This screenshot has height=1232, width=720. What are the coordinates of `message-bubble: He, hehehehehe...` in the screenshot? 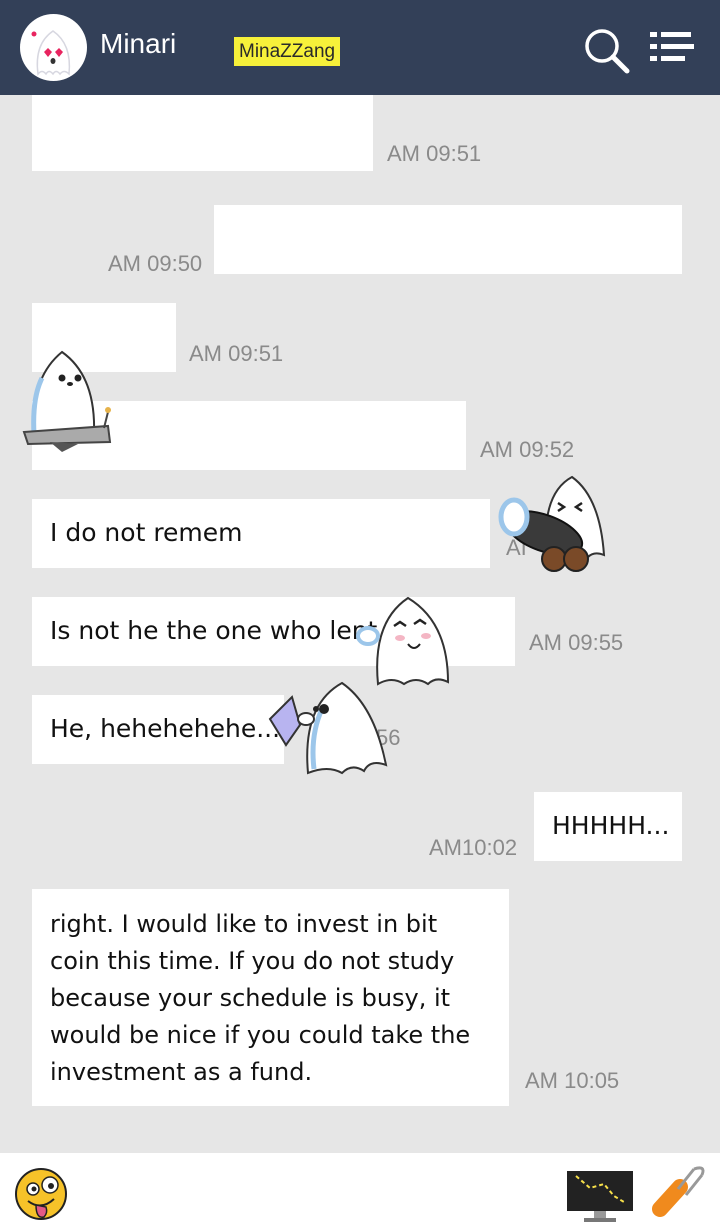 It's located at (158, 729).